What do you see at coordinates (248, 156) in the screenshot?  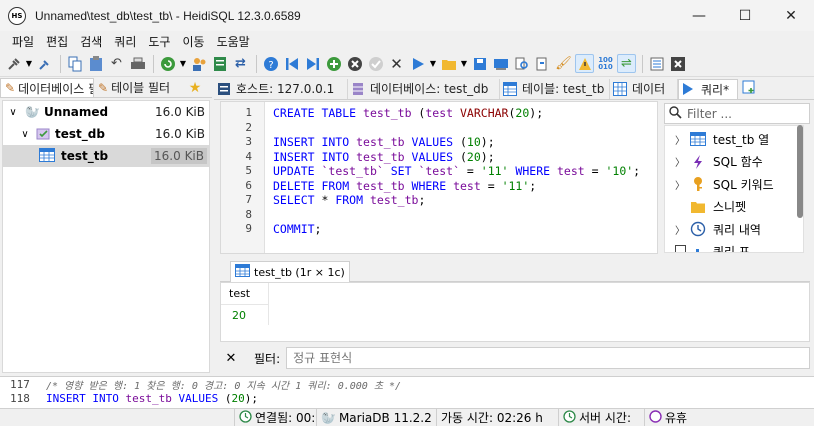 I see `line-number: 4` at bounding box center [248, 156].